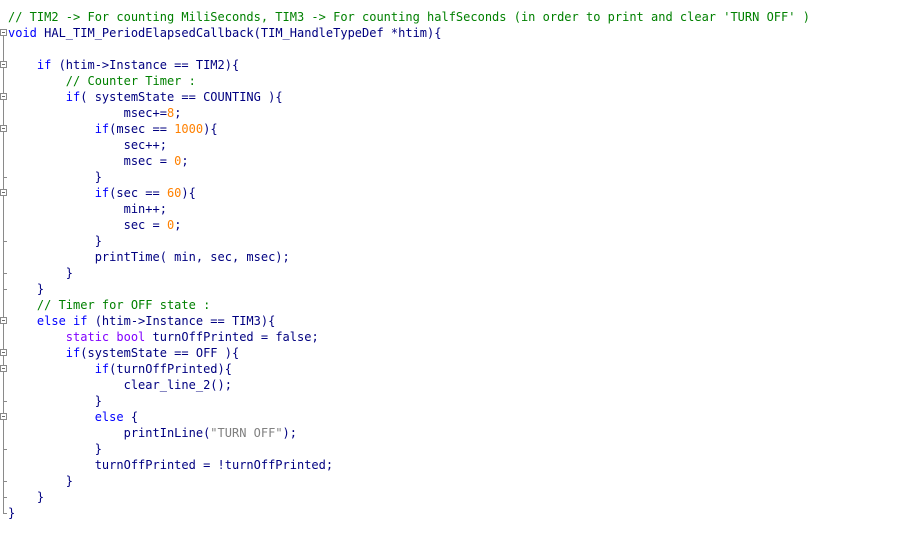 This screenshot has width=917, height=540. I want to click on code-token-text: msec =, so click(91, 161).